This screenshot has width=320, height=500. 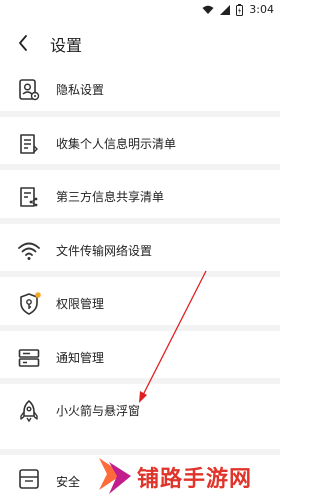 I want to click on settings-item-file-transfer-network: 文件传输网络设置, so click(x=140, y=250).